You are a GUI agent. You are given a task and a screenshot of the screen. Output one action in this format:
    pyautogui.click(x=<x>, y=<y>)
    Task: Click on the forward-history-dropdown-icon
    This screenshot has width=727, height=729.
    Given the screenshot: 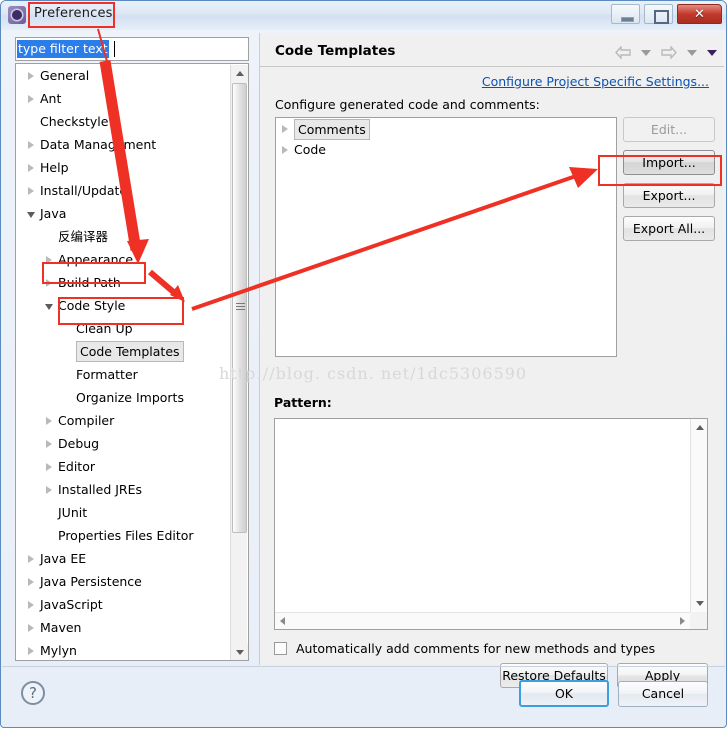 What is the action you would take?
    pyautogui.click(x=691, y=52)
    